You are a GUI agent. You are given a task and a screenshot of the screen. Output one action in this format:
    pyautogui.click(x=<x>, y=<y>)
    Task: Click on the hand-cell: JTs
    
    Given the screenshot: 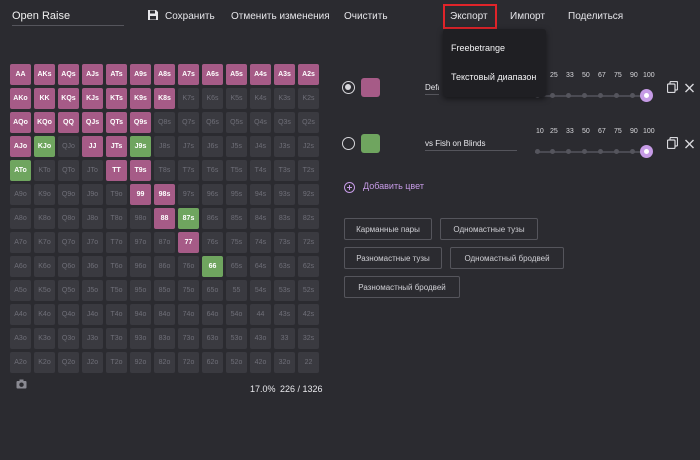 What is the action you would take?
    pyautogui.click(x=116, y=146)
    